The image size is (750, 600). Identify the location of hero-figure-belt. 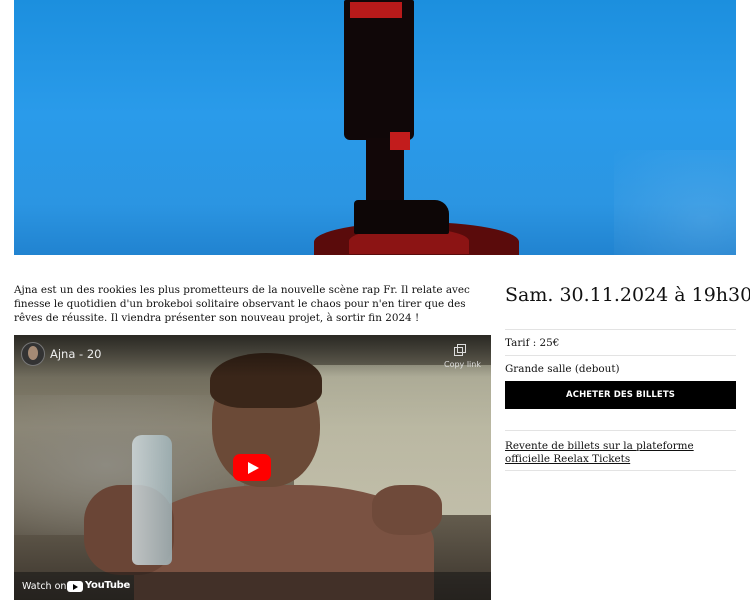
(376, 10).